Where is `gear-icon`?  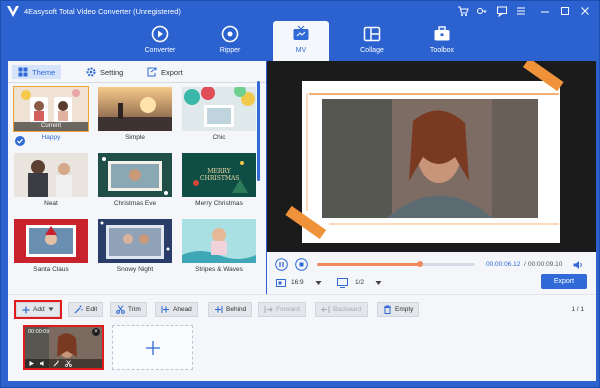
gear-icon is located at coordinates (91, 72).